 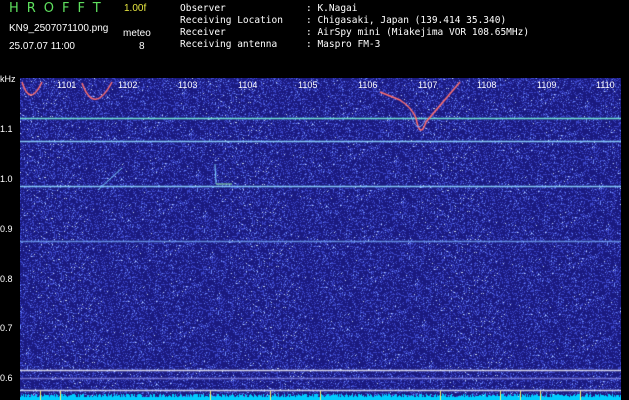 I want to click on version-label: 1.00f, so click(x=135, y=8).